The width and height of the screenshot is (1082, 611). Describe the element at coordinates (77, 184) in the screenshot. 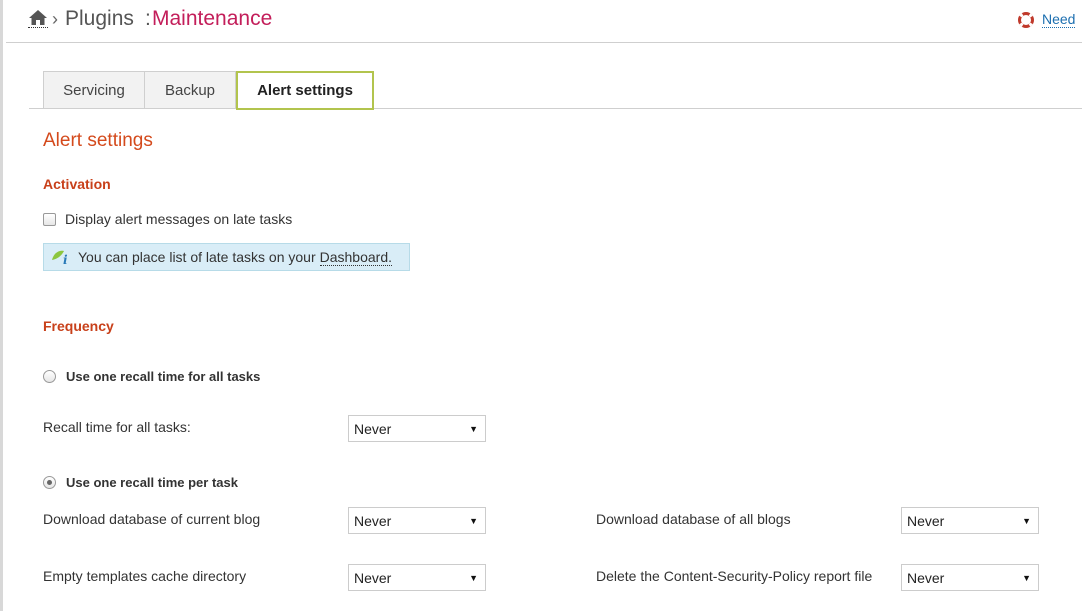

I see `activation-heading: Activation` at that location.